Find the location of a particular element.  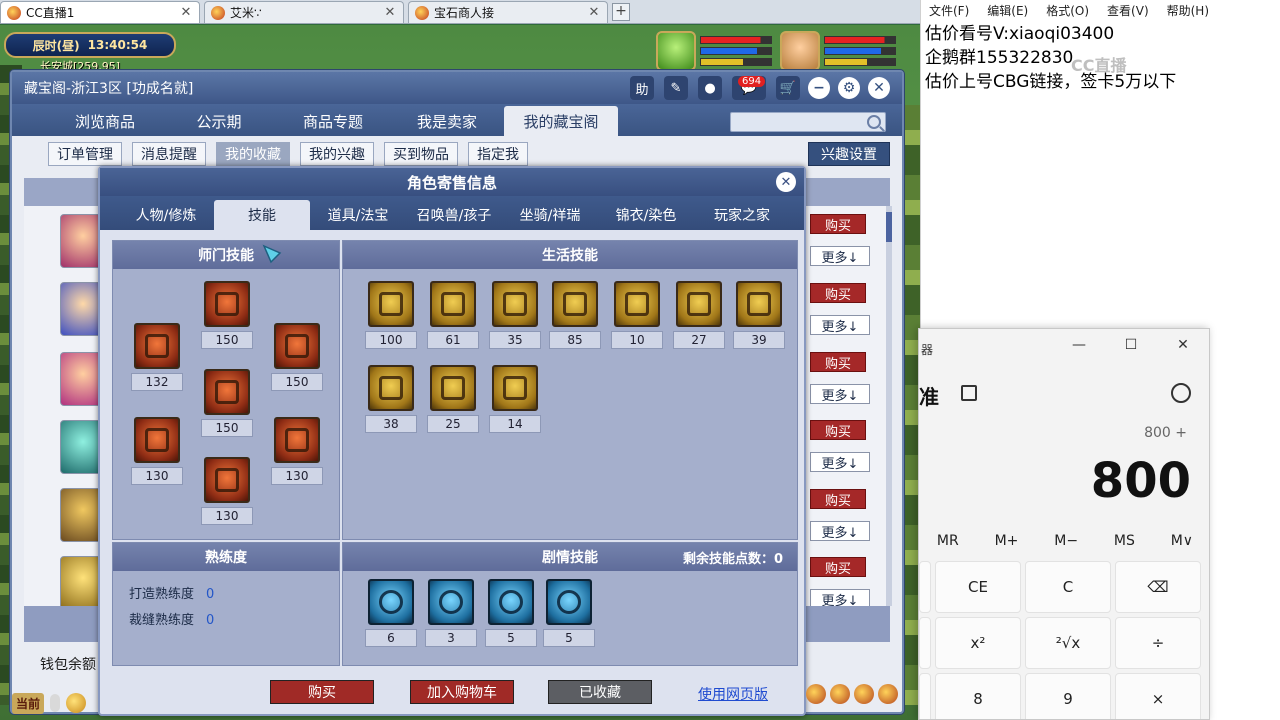

tab-character: 人物/修炼 is located at coordinates (166, 215).